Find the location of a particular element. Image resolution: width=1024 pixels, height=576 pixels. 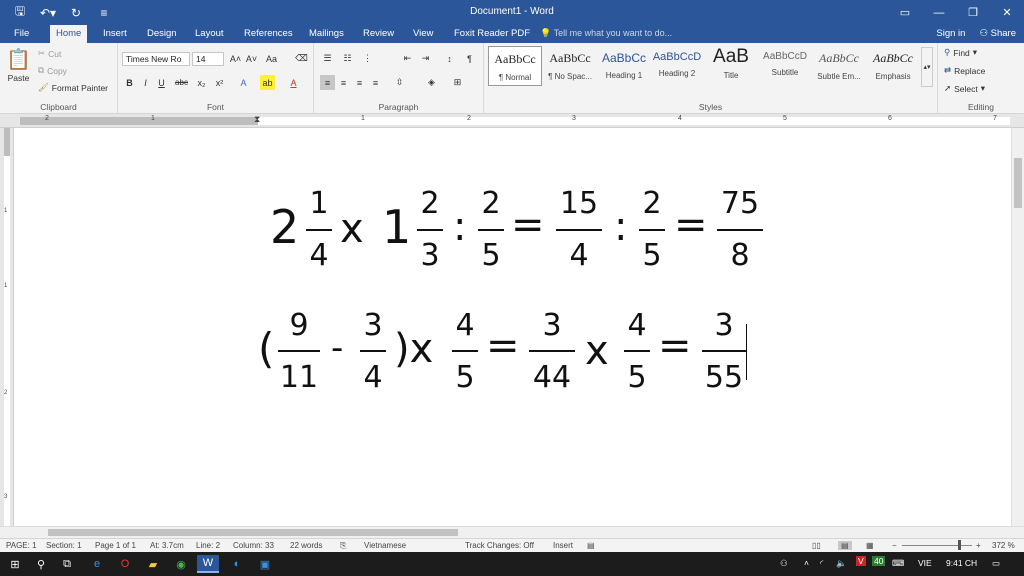

replace-button: ⇄ Replace is located at coordinates (964, 70).